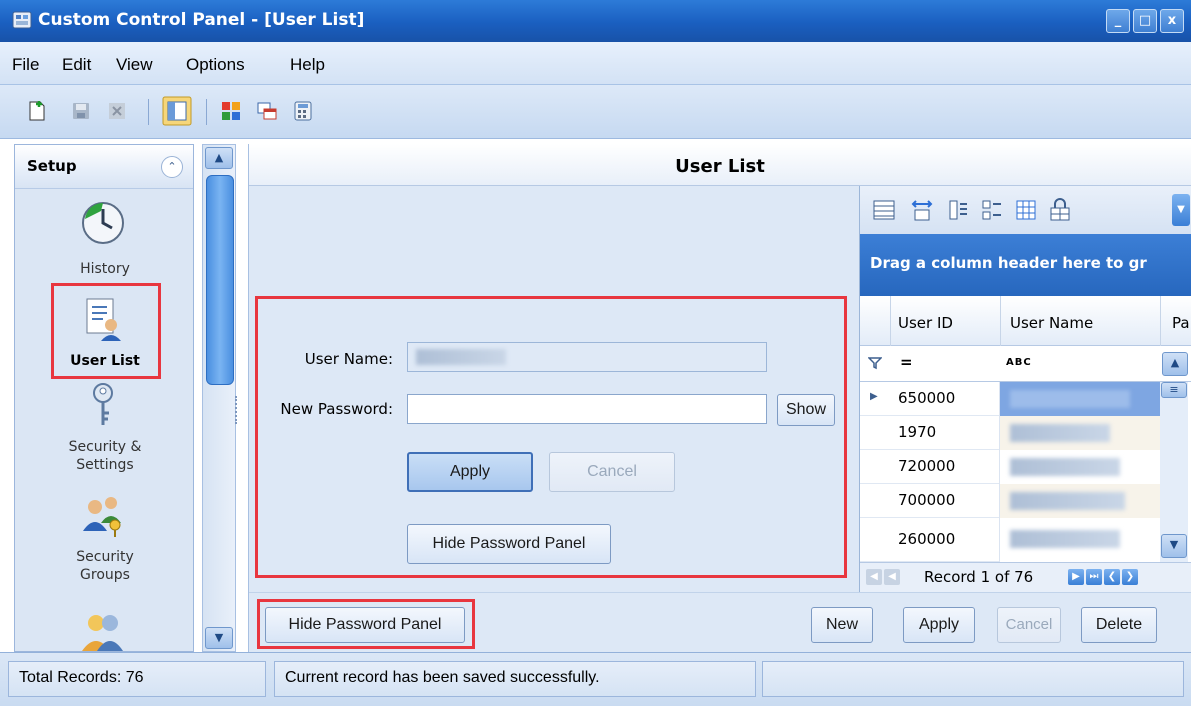  What do you see at coordinates (134, 65) in the screenshot?
I see `menu-view: View` at bounding box center [134, 65].